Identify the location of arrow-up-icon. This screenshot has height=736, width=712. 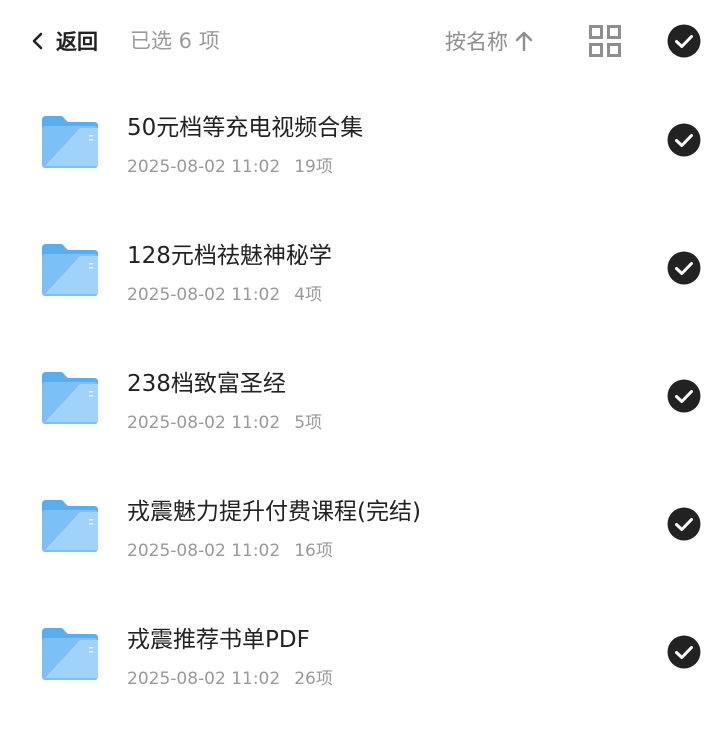
(524, 41).